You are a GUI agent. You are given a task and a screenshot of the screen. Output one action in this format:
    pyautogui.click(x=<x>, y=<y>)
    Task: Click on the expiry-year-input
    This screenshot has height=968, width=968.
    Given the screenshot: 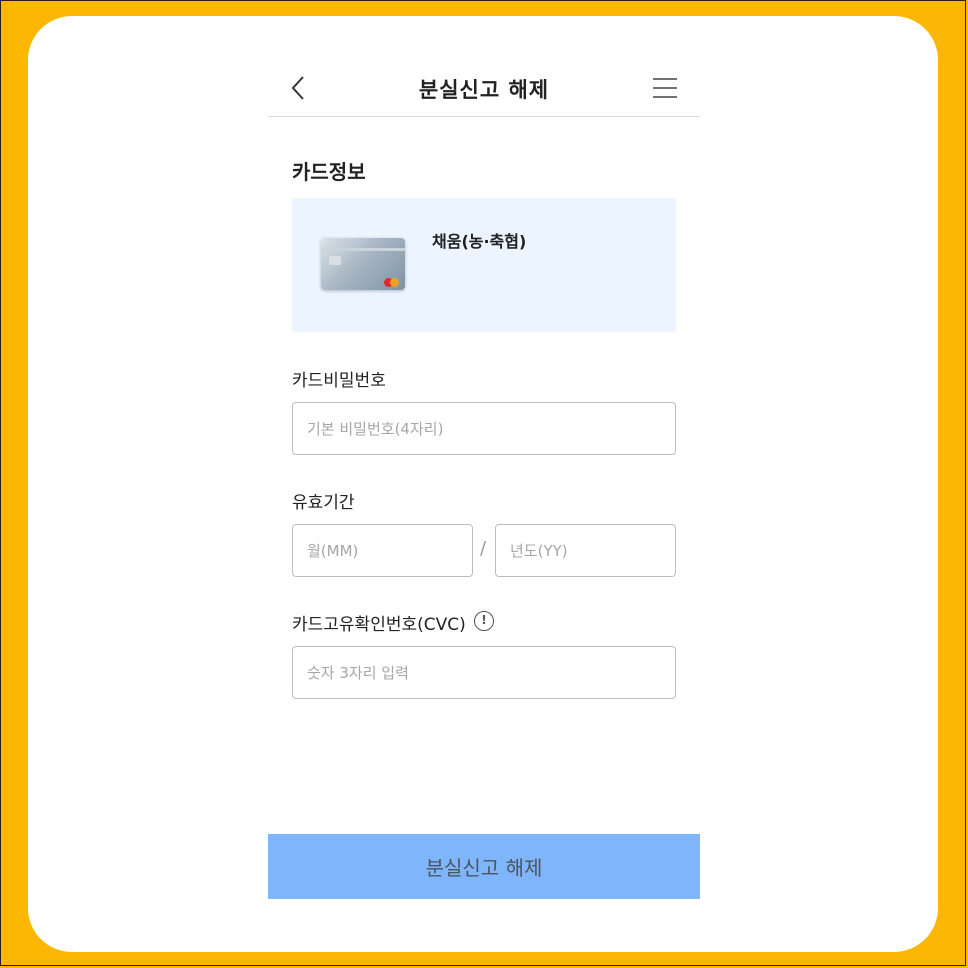 What is the action you would take?
    pyautogui.click(x=585, y=550)
    